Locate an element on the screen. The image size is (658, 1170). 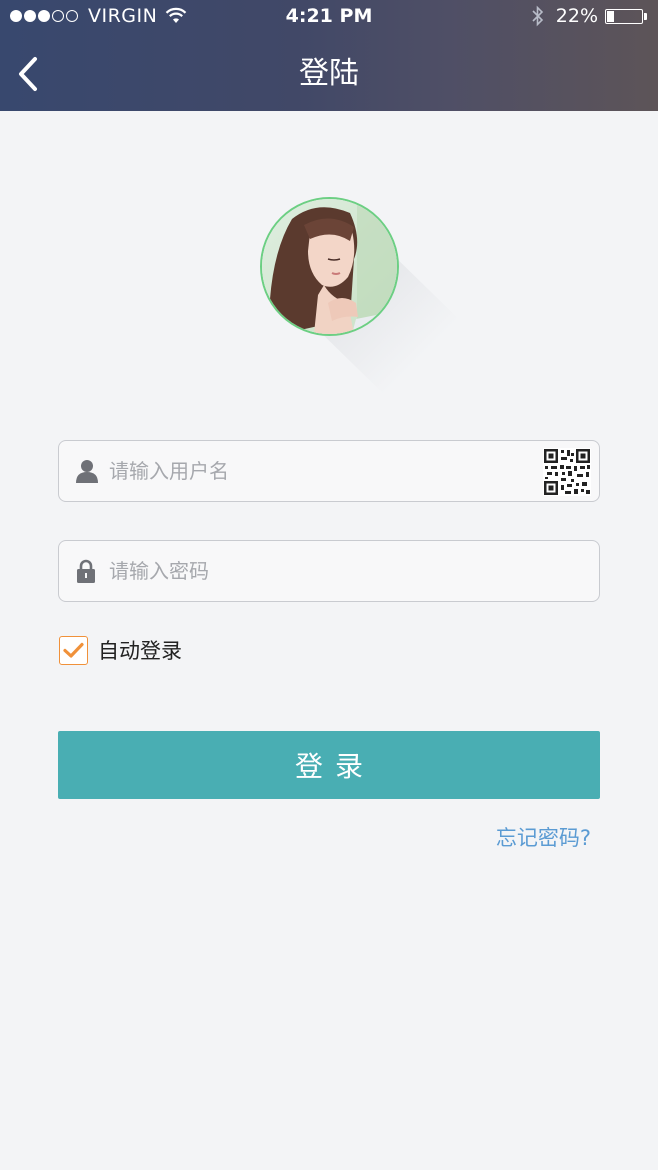
forgot-password-link: 忘记密码? is located at coordinates (543, 838).